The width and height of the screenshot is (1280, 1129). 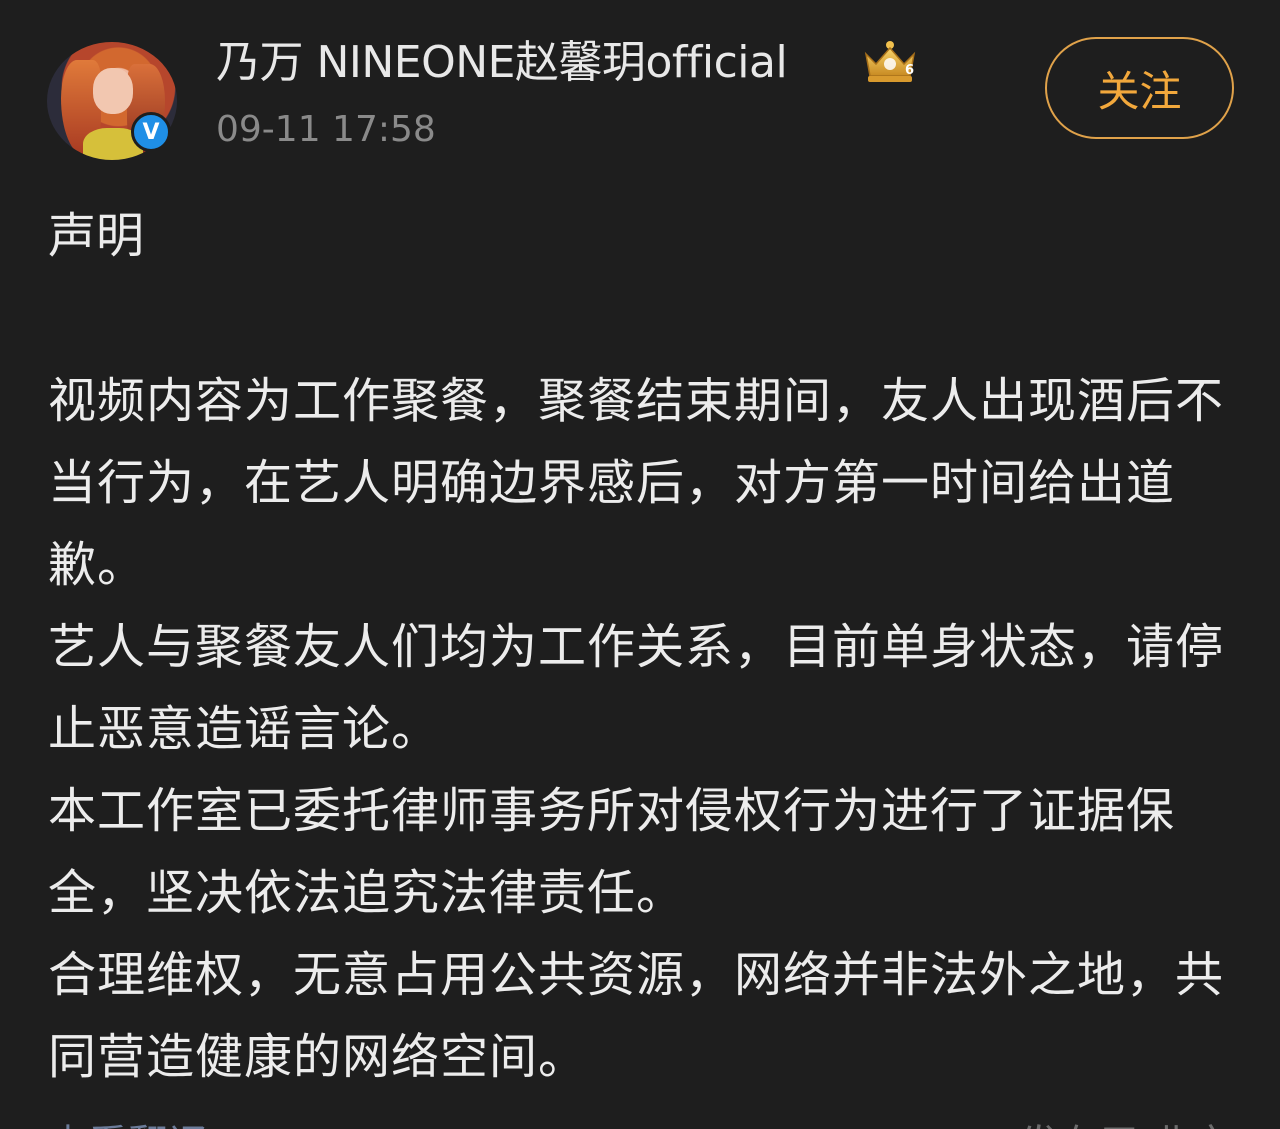 What do you see at coordinates (1125, 1120) in the screenshot?
I see `post-location: 发布于 北京` at bounding box center [1125, 1120].